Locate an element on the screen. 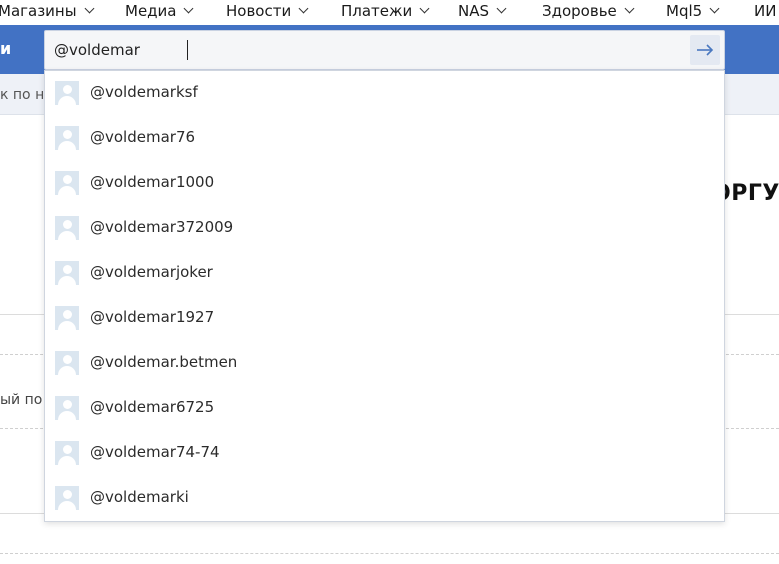 The width and height of the screenshot is (779, 564). suggestion-item: @voldemar1927 is located at coordinates (384, 318).